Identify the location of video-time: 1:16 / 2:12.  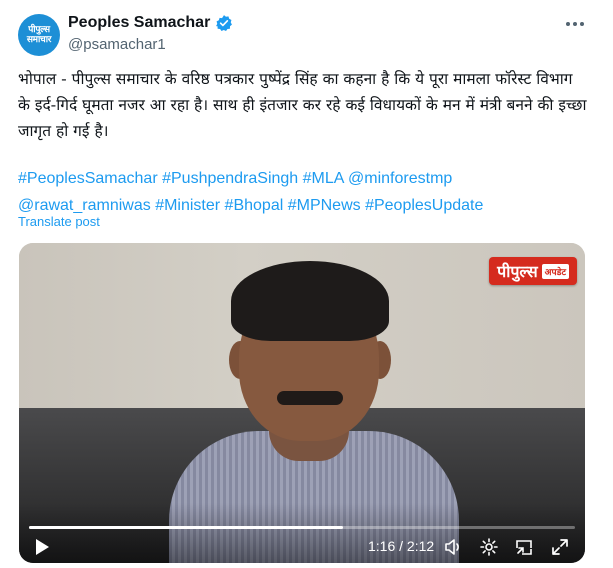
(401, 546).